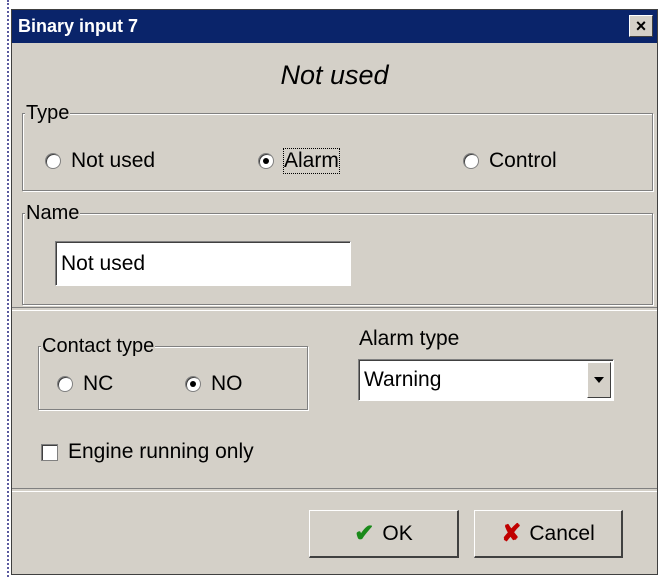 The height and width of the screenshot is (577, 660). Describe the element at coordinates (203, 263) in the screenshot. I see `name-input: Not used` at that location.